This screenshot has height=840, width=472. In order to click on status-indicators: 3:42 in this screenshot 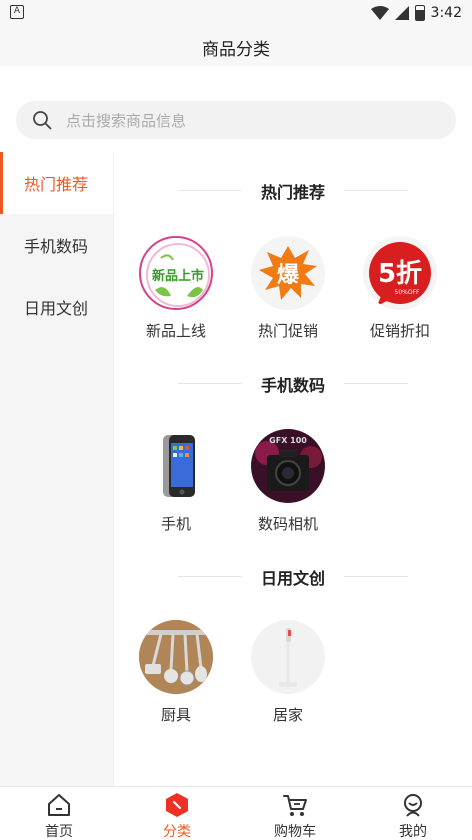, I will do `click(416, 13)`.